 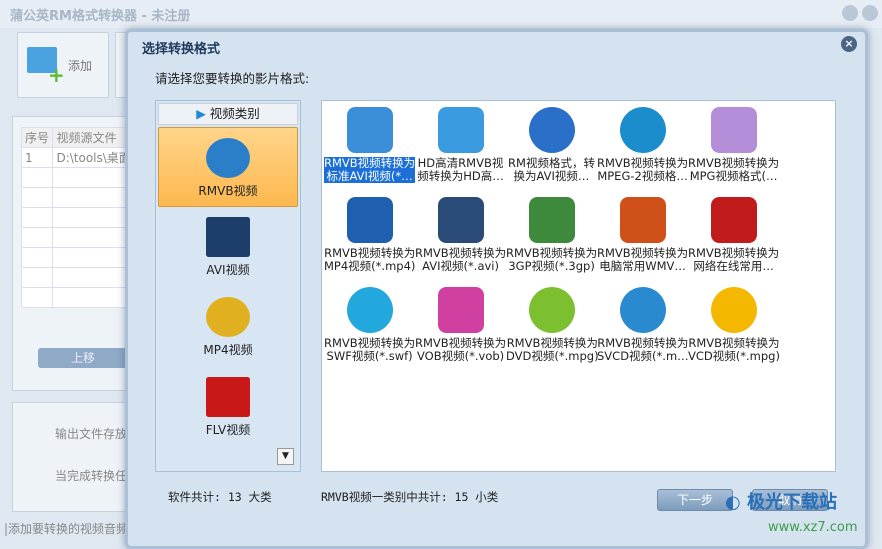 What do you see at coordinates (56, 75) in the screenshot?
I see `plus-icon: +` at bounding box center [56, 75].